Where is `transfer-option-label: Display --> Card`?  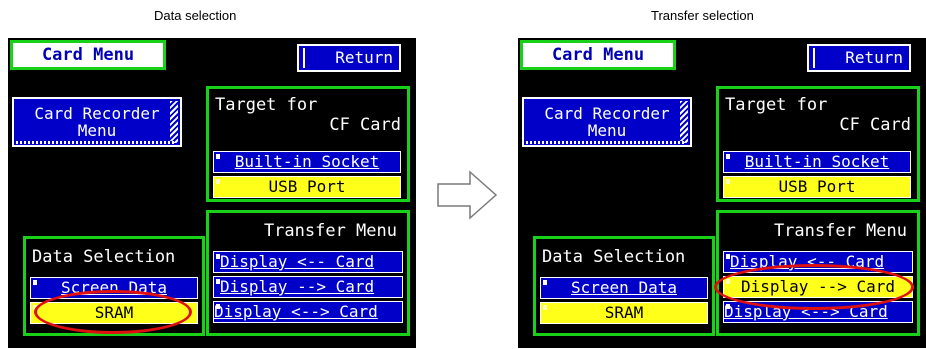
transfer-option-label: Display --> Card is located at coordinates (297, 286).